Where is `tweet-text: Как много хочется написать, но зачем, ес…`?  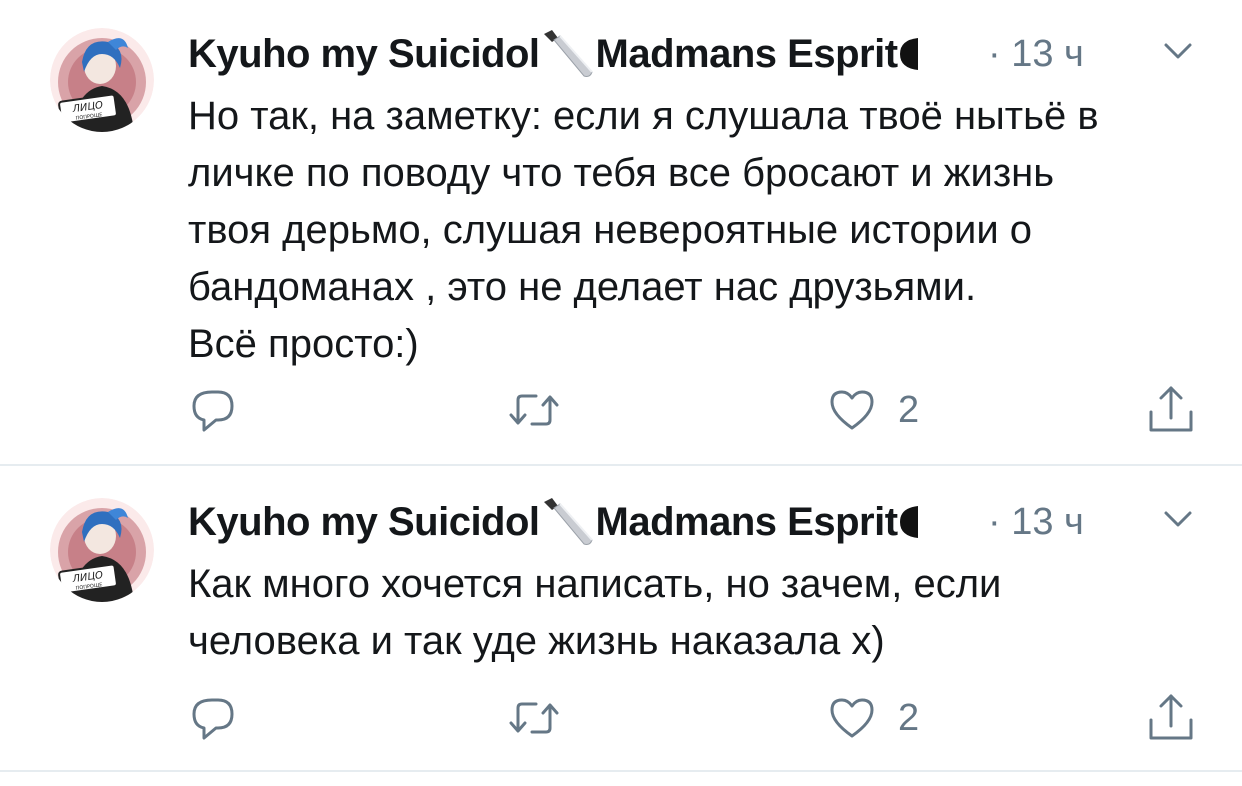
tweet-text: Как много хочется написать, но зачем, ес… is located at coordinates (595, 612).